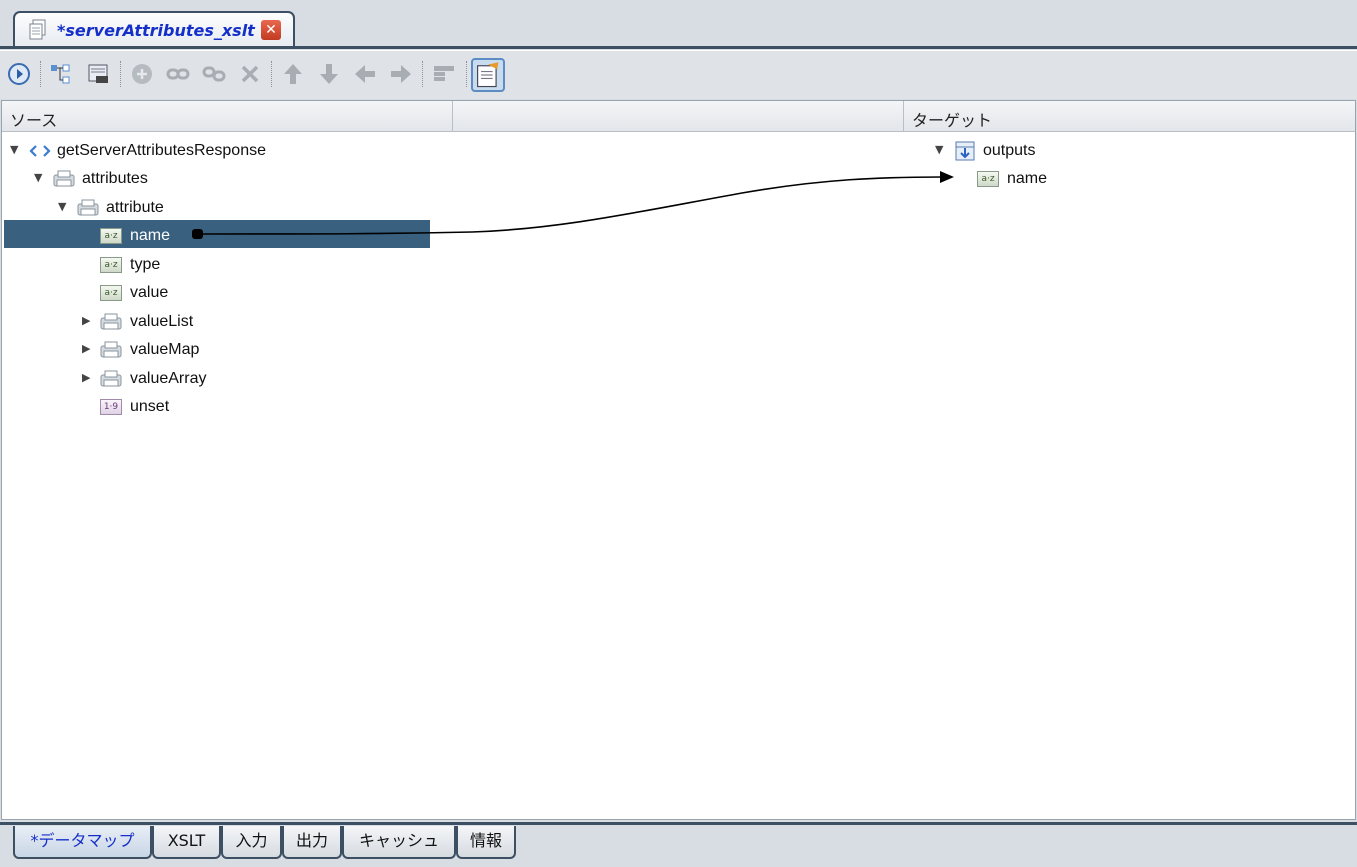  I want to click on up-icon, so click(293, 74).